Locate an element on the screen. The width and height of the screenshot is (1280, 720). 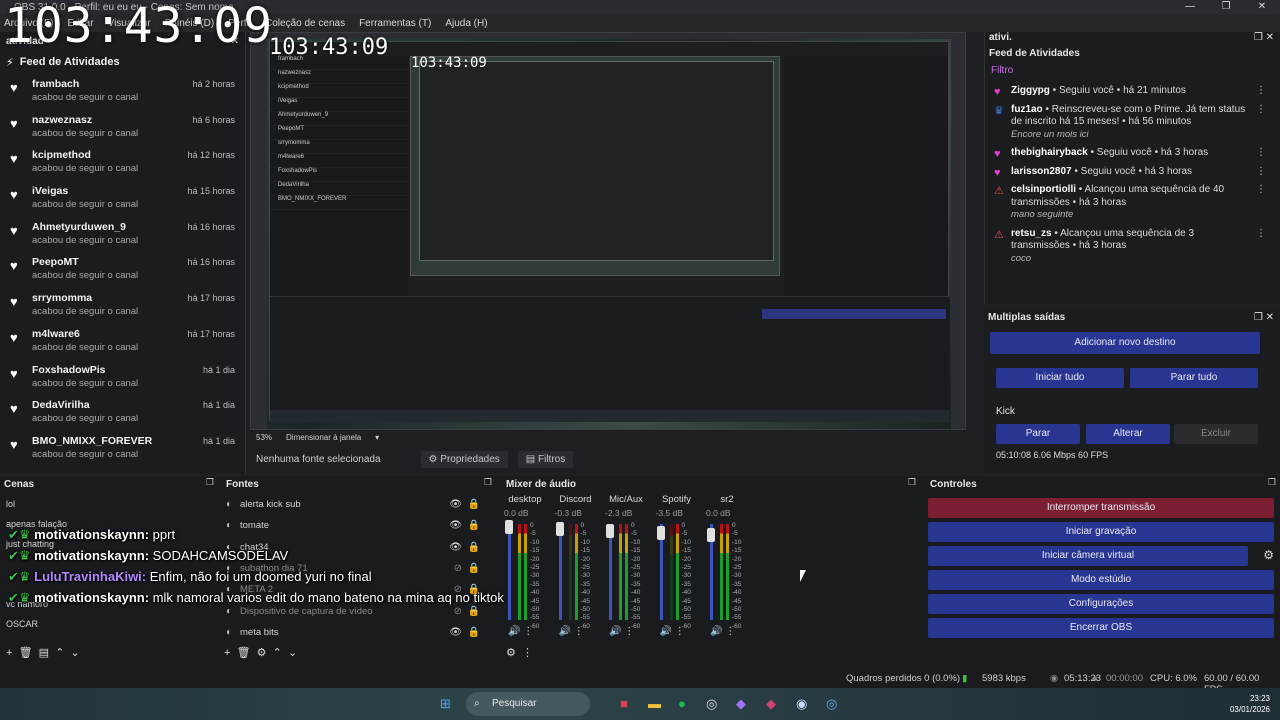
twitch-icon: ◆ is located at coordinates (741, 704).